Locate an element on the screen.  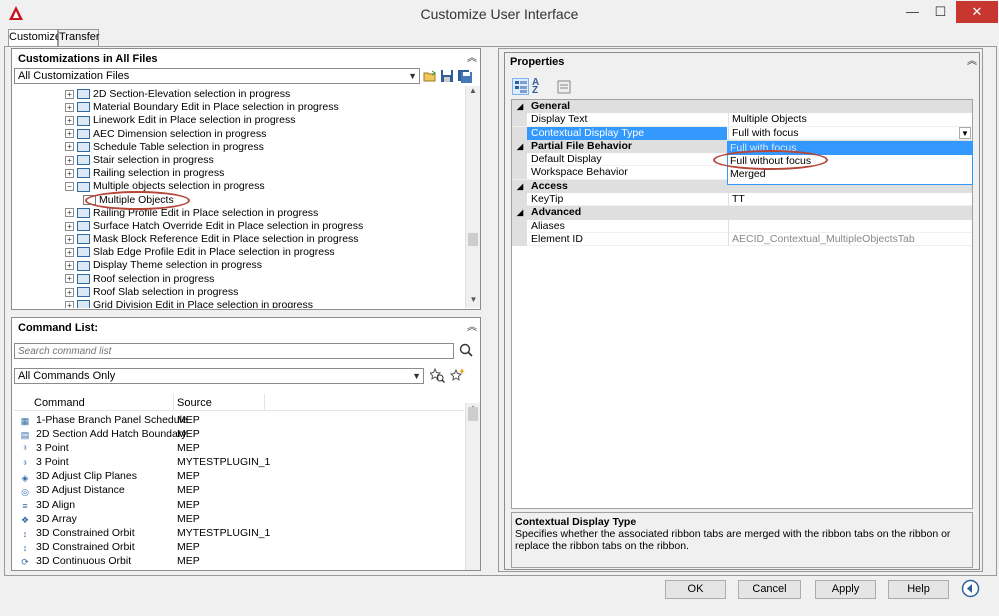
tree-item: + Roof Slab selection in progress is located at coordinates (214, 292).